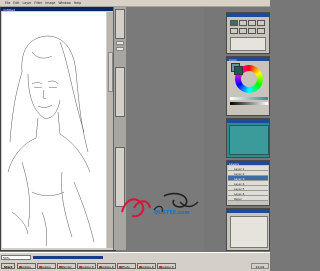 Image resolution: width=320 pixels, height=271 pixels. Describe the element at coordinates (248, 121) in the screenshot. I see `mixer-panel-title-bar` at that location.